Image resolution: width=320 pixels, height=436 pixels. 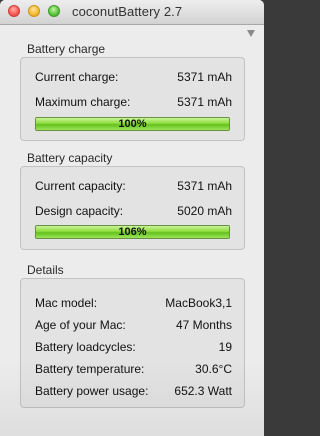 I want to click on maximum-charge-label: Maximum charge:, so click(x=83, y=102).